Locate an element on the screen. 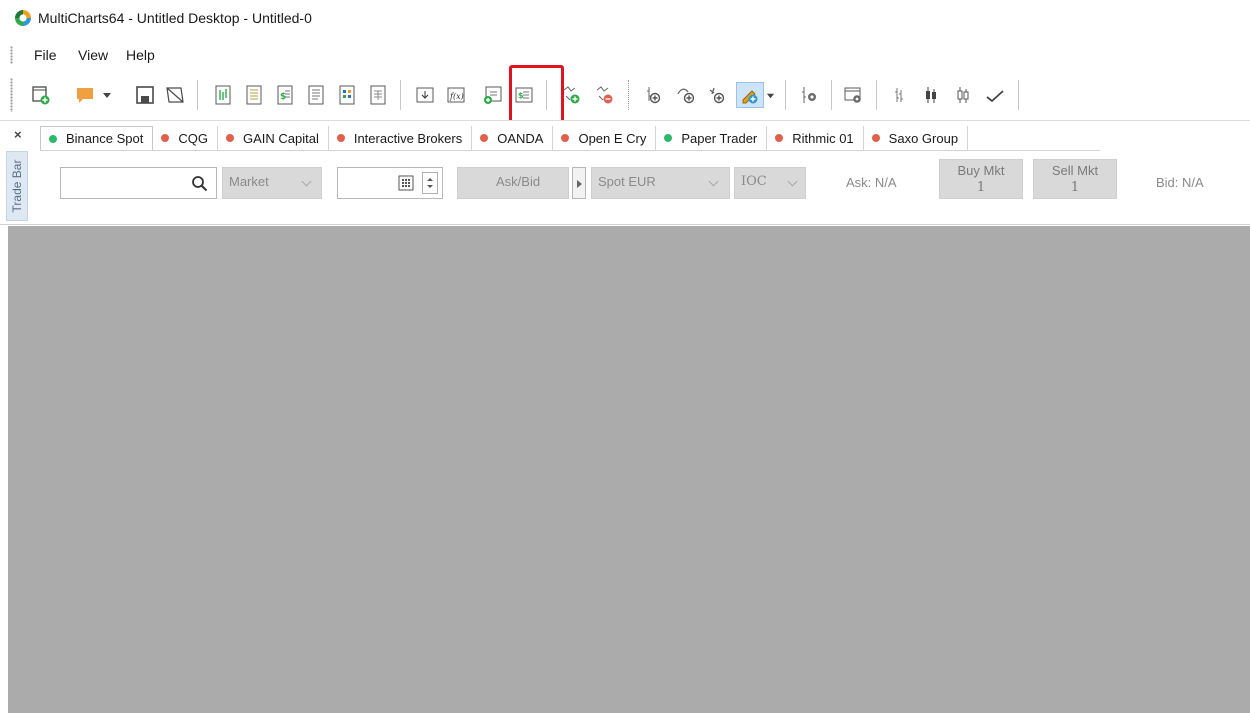  format-window-icon is located at coordinates (853, 95).